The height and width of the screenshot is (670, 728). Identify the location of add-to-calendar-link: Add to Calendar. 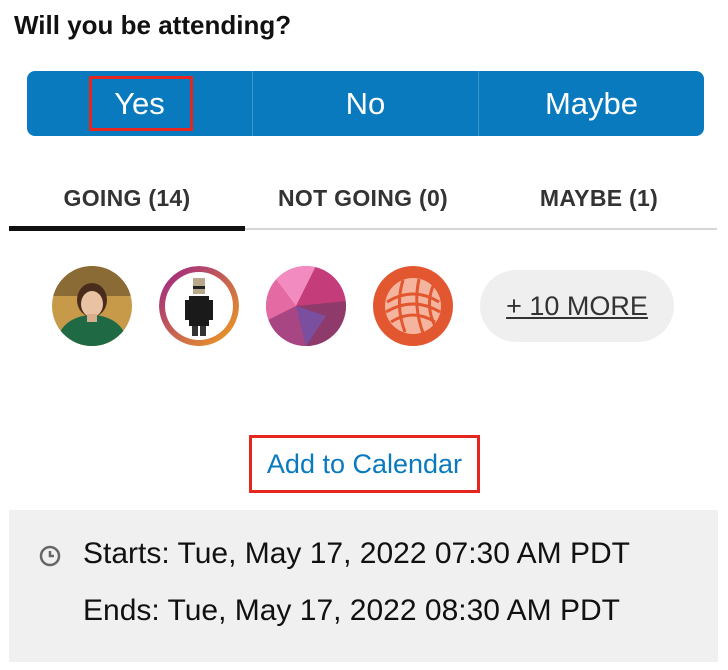
(364, 464).